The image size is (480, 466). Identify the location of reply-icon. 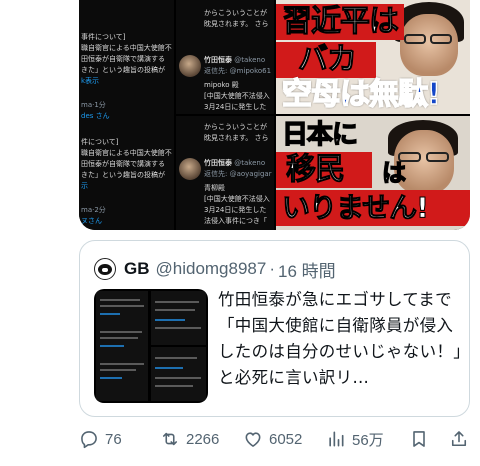
(89, 440).